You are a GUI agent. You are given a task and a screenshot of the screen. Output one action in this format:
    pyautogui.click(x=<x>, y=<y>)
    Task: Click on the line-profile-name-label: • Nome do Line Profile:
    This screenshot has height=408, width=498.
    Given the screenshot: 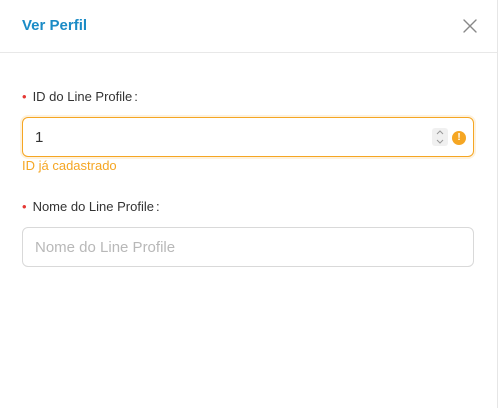 What is the action you would take?
    pyautogui.click(x=91, y=207)
    